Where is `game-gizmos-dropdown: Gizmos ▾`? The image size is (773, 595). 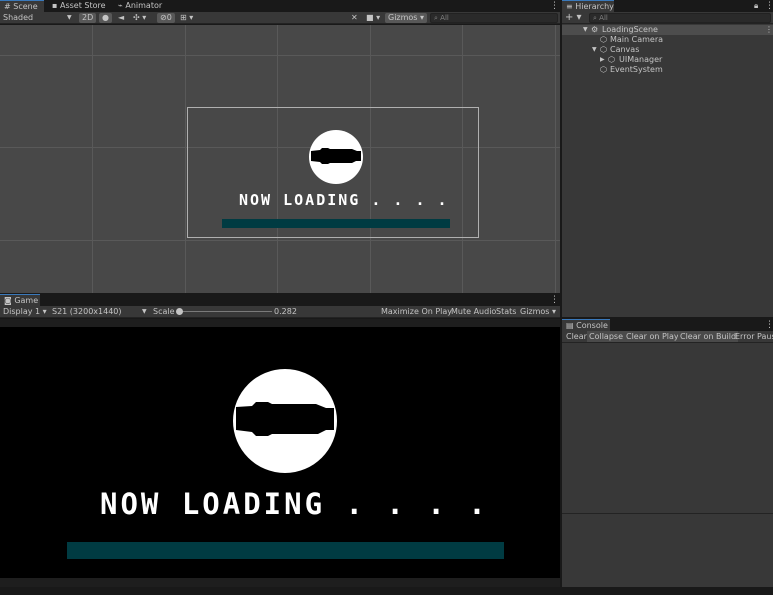 game-gizmos-dropdown: Gizmos ▾ is located at coordinates (538, 312).